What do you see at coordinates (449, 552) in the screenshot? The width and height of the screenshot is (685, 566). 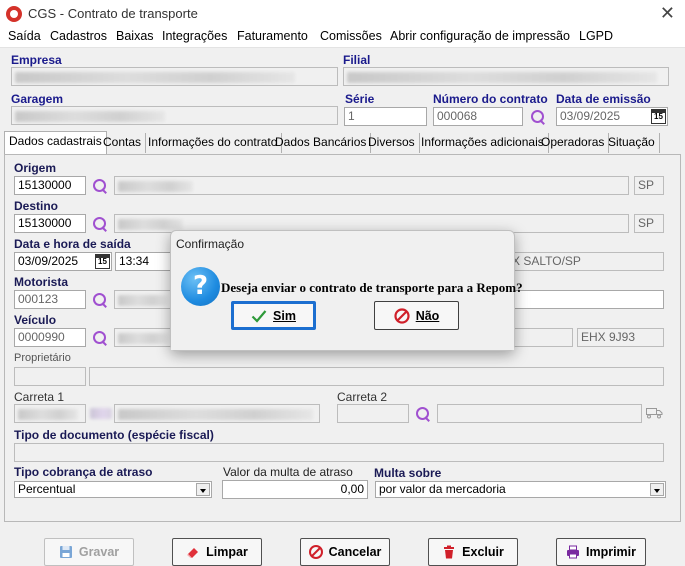 I see `trash-icon` at bounding box center [449, 552].